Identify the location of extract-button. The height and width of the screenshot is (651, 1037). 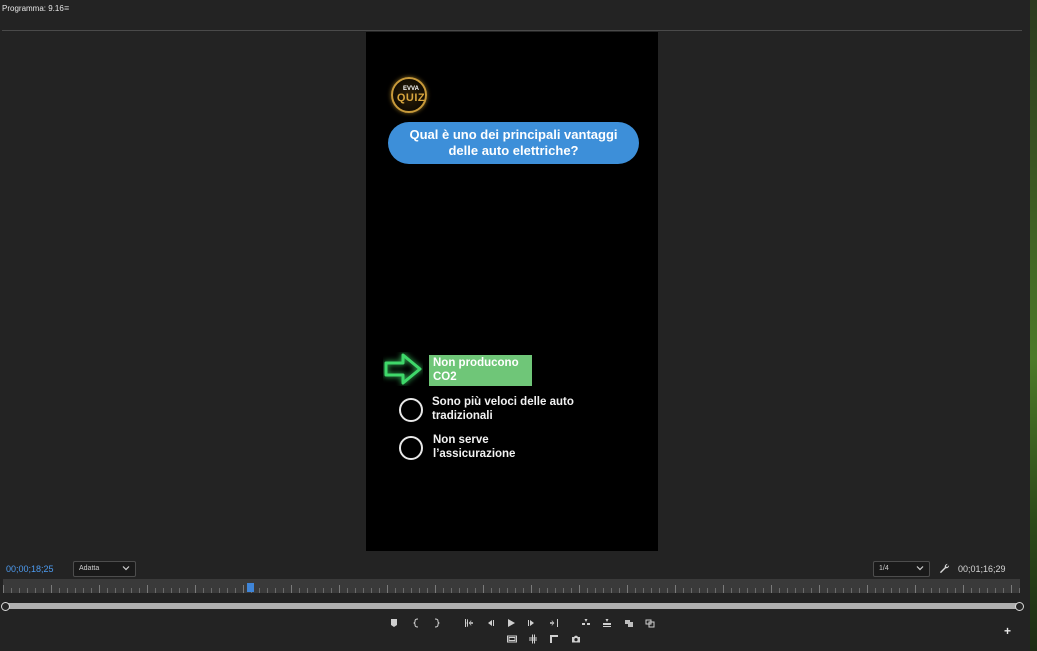
(650, 623).